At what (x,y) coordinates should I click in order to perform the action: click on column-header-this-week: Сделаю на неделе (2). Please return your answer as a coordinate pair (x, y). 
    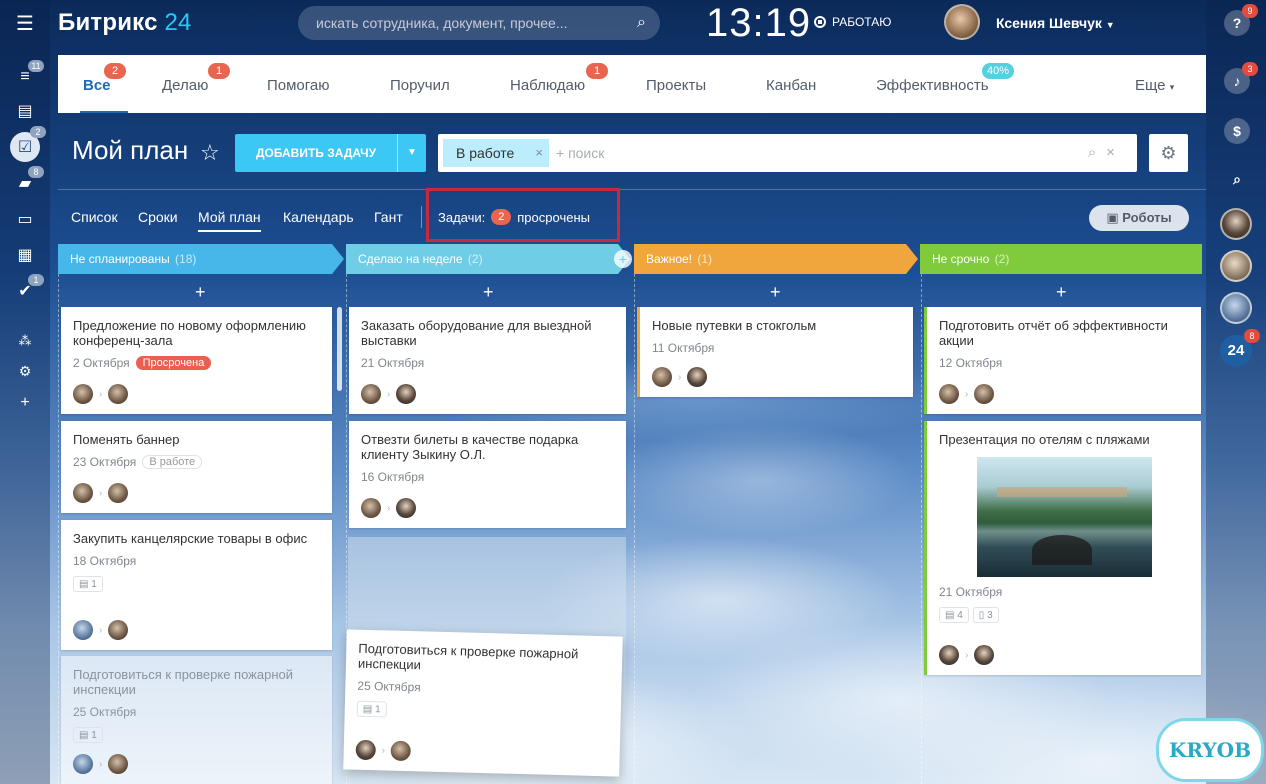
    Looking at the image, I should click on (488, 259).